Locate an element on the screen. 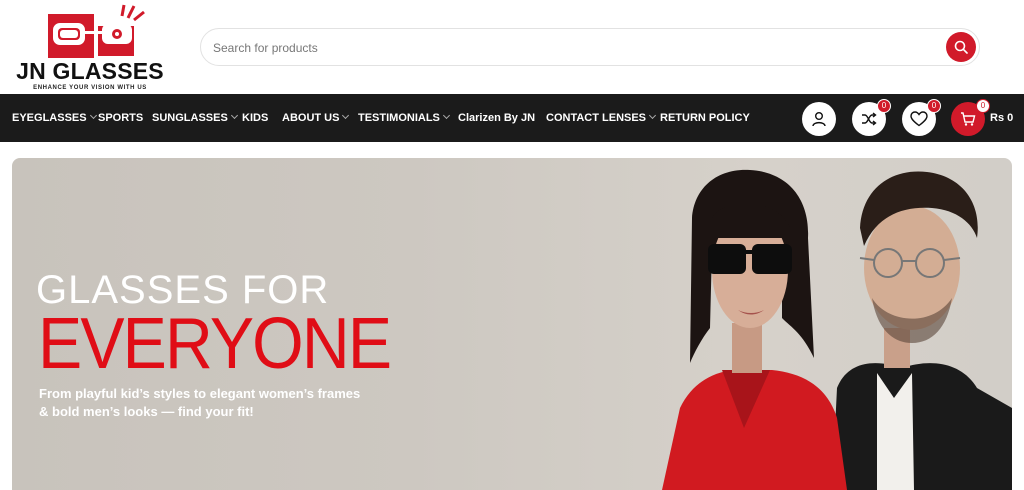 This screenshot has width=1024, height=490. user-icon is located at coordinates (819, 119).